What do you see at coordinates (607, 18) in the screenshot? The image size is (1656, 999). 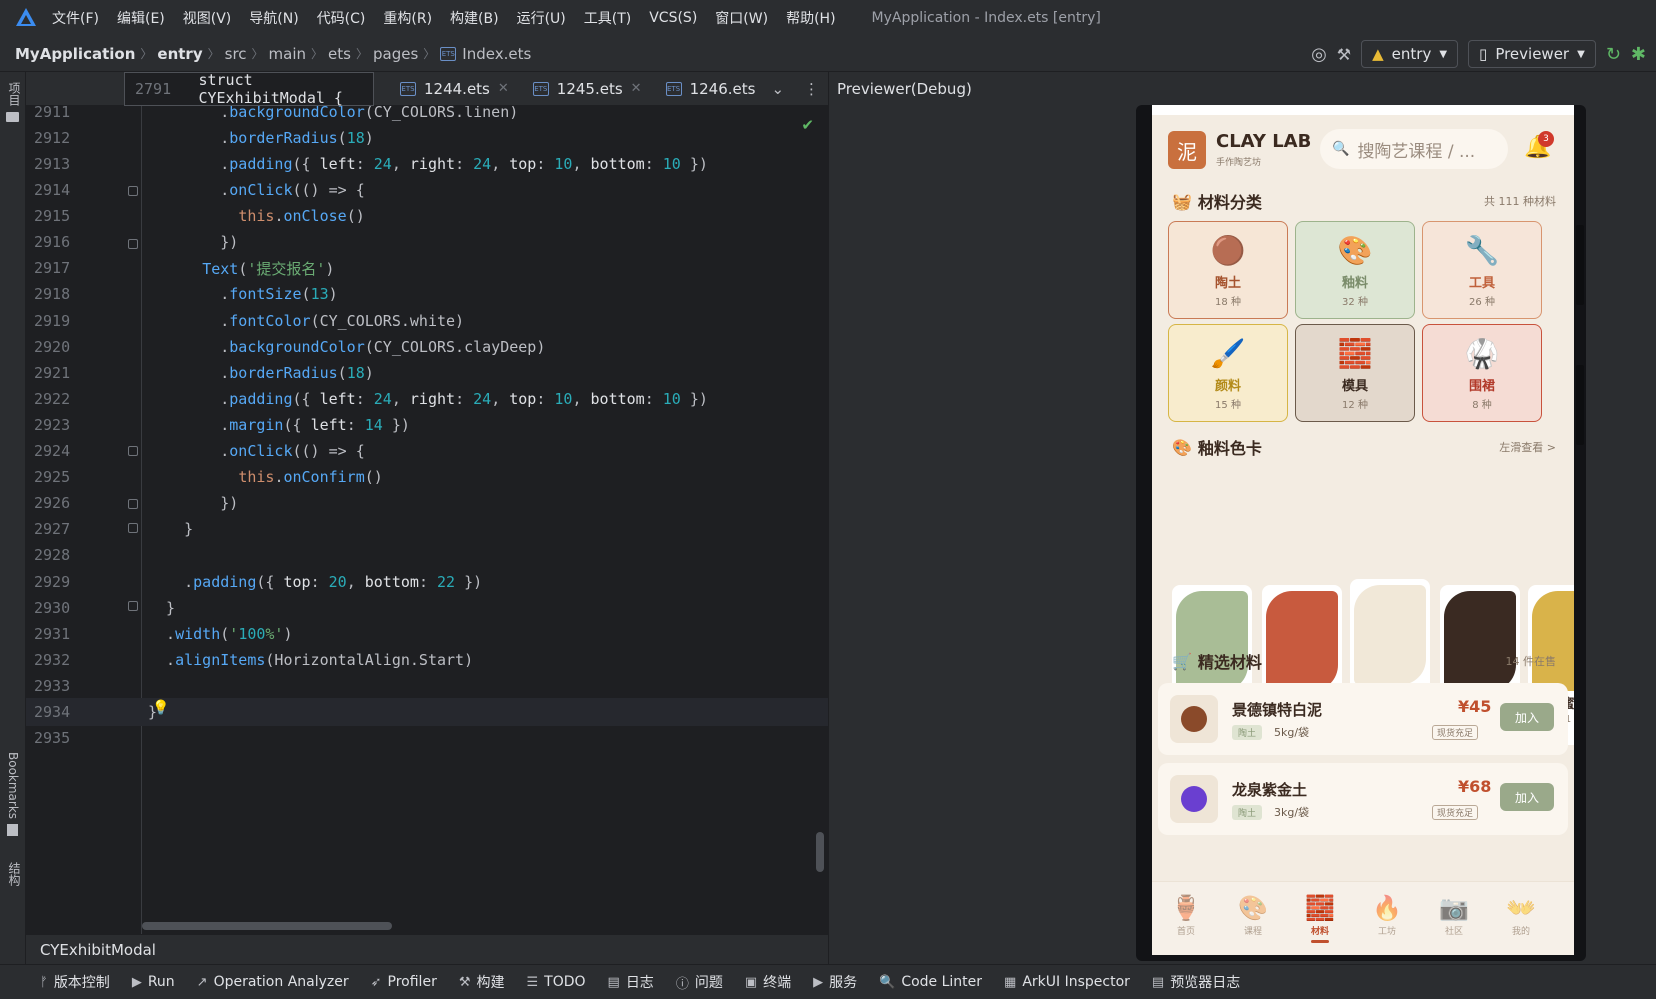 I see `menu-tools: 工具(T)` at bounding box center [607, 18].